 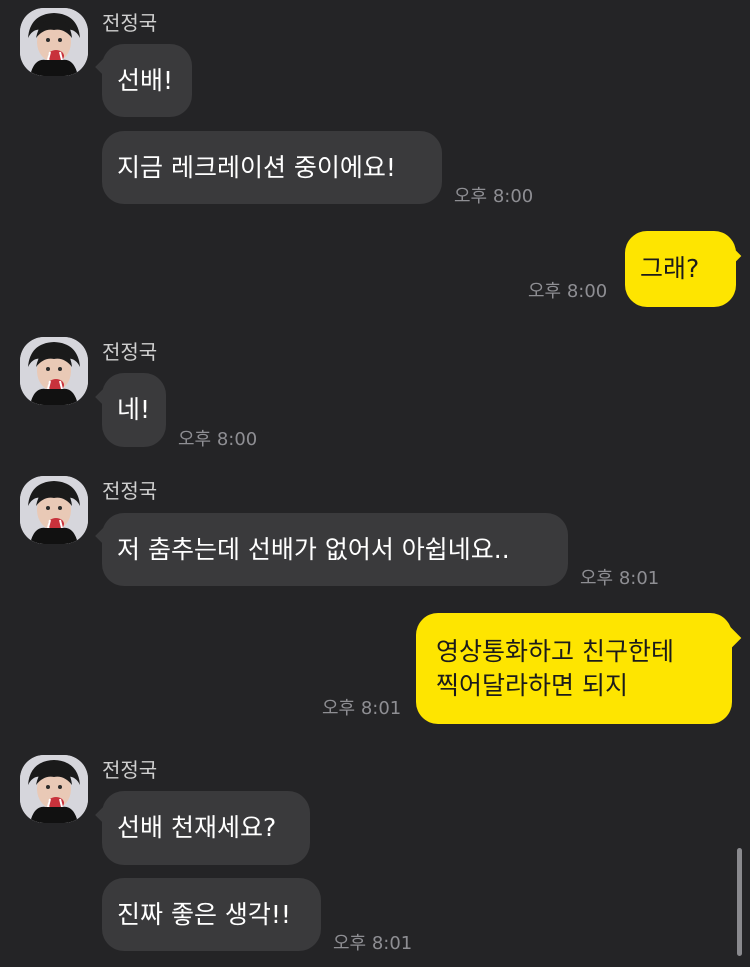 What do you see at coordinates (574, 668) in the screenshot?
I see `outgoing-message: 영상통화하고 친구한테 찍어달라하면 되지` at bounding box center [574, 668].